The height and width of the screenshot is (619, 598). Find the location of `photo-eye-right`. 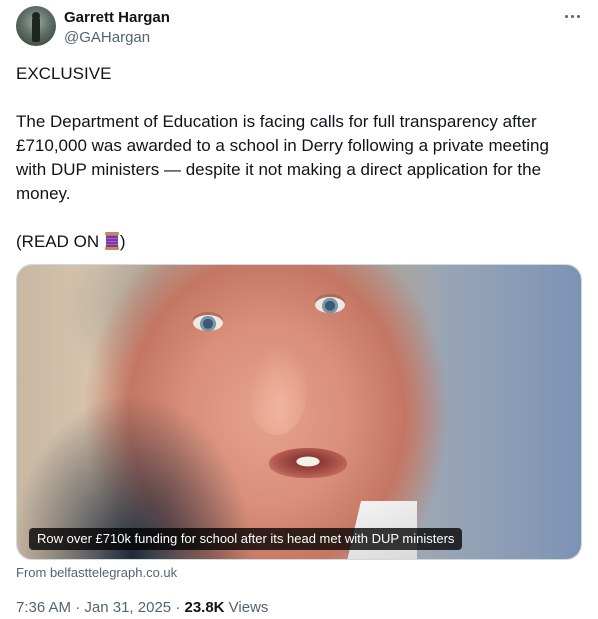

photo-eye-right is located at coordinates (330, 305).